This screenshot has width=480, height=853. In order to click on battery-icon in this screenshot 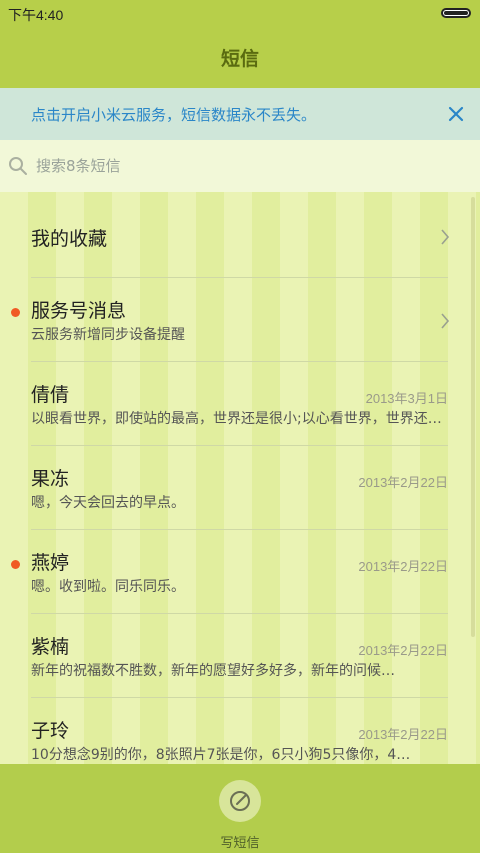, I will do `click(456, 13)`.